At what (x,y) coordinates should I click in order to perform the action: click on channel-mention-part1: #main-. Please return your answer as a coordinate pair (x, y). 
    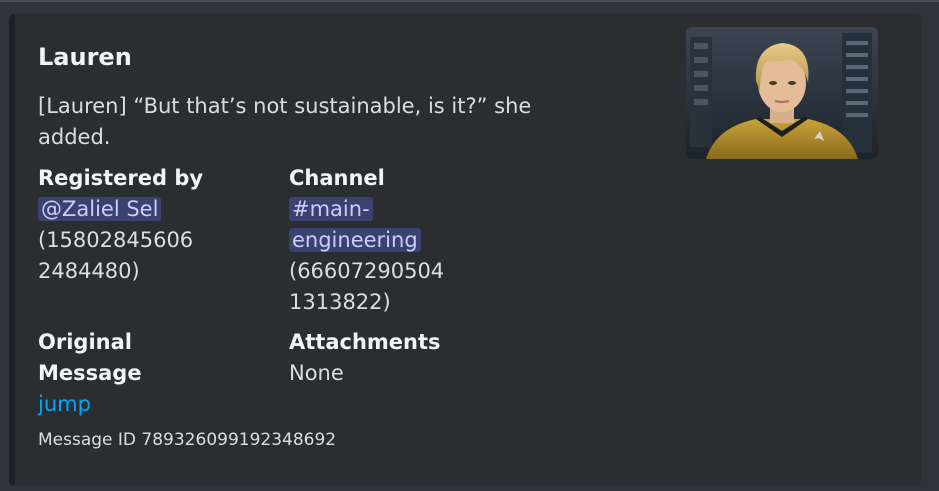
    Looking at the image, I should click on (331, 209).